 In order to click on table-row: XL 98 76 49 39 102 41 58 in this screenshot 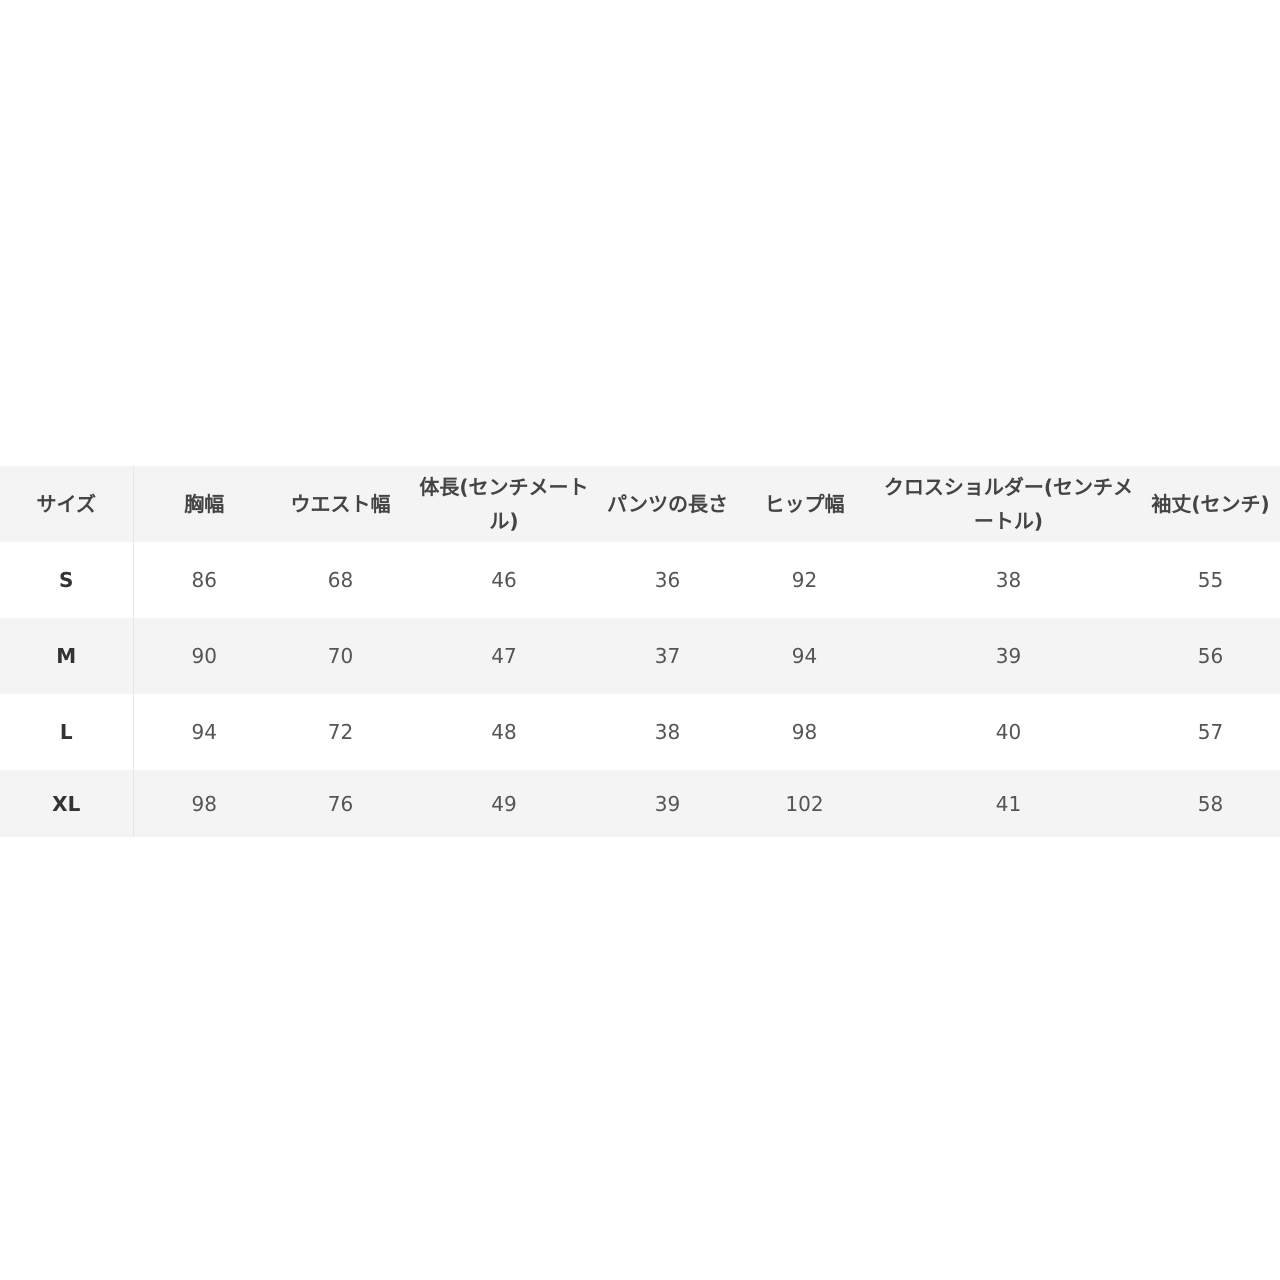, I will do `click(640, 803)`.